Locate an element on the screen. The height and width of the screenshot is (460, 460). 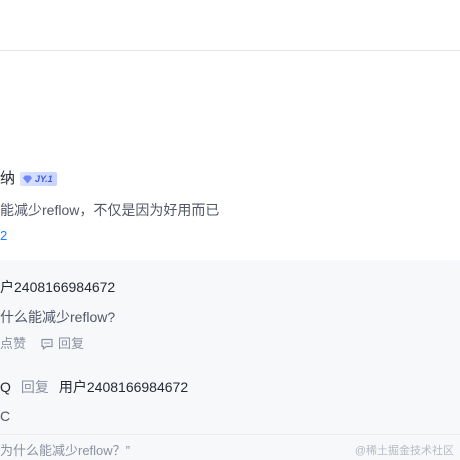
quote-divider is located at coordinates (230, 434).